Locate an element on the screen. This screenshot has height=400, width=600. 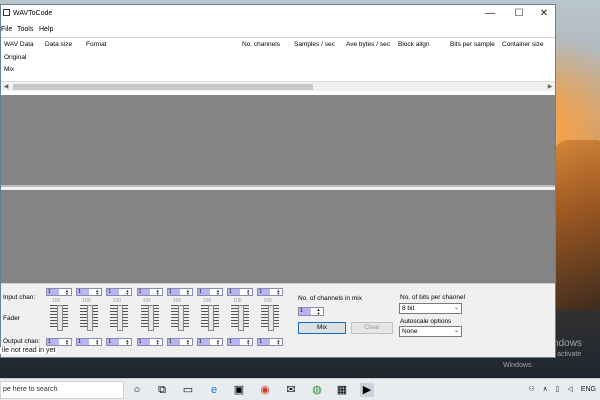
mix-button: Mix is located at coordinates (322, 328).